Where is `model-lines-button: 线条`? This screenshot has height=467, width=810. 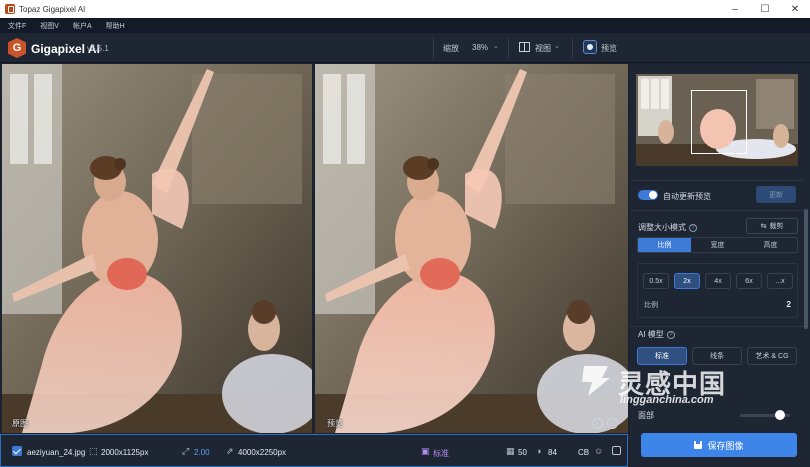
model-lines-button: 线条 is located at coordinates (717, 356).